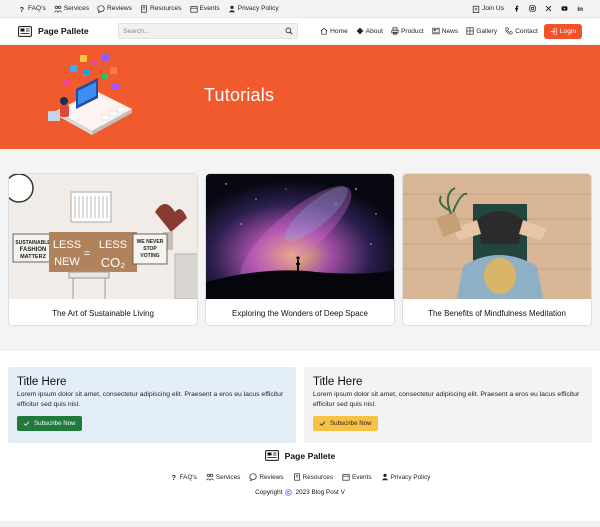 This screenshot has height=527, width=600. I want to click on top-link-reviews: Reviews, so click(114, 8).